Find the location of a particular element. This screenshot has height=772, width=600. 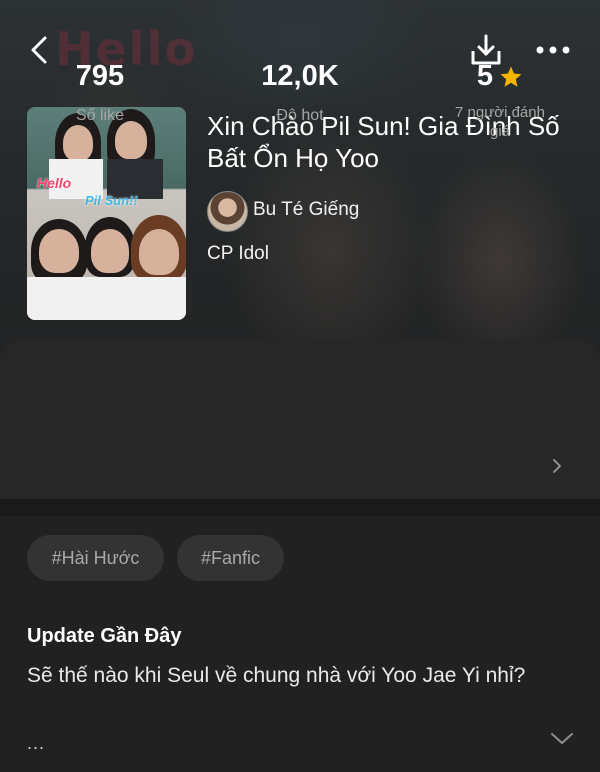

expand-chevron-down-icon is located at coordinates (562, 738).